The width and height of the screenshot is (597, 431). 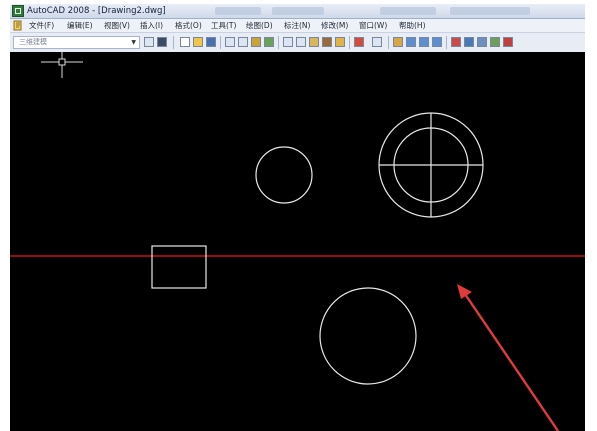 I want to click on standard-toolbar: 三维建模 ▼, so click(x=302, y=43).